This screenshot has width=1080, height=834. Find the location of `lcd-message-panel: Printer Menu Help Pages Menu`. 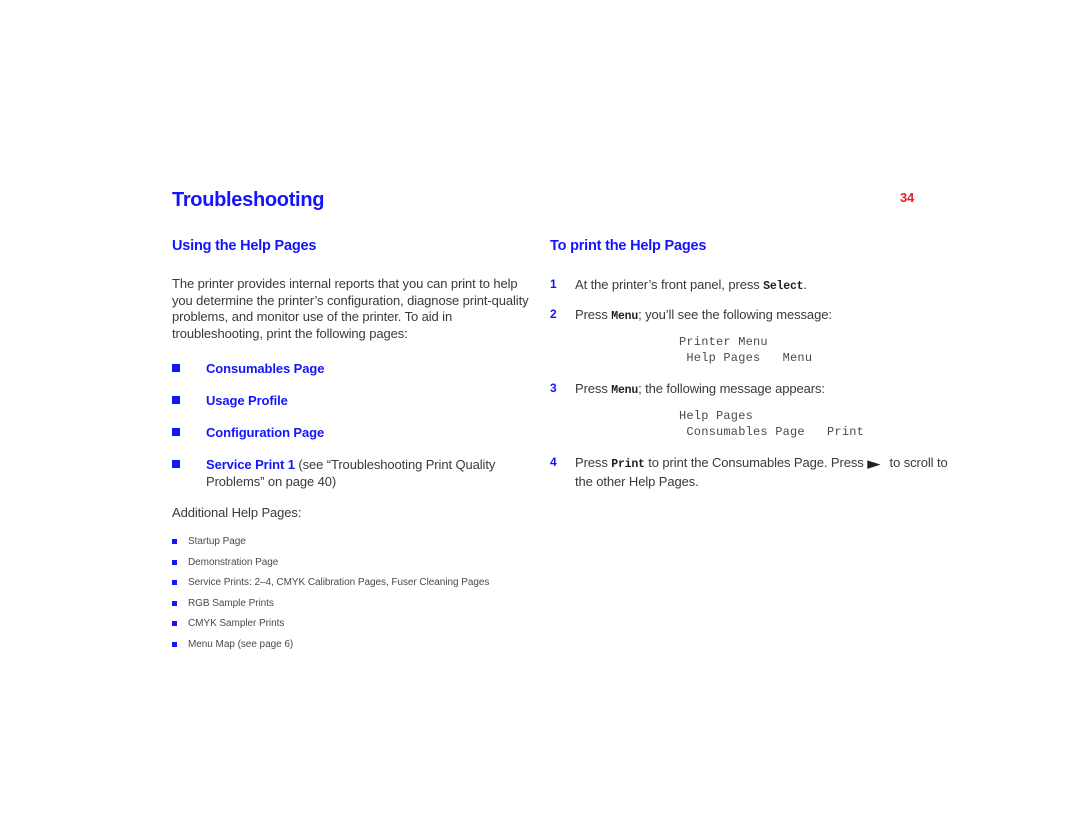

lcd-message-panel: Printer Menu Help Pages Menu is located at coordinates (746, 350).